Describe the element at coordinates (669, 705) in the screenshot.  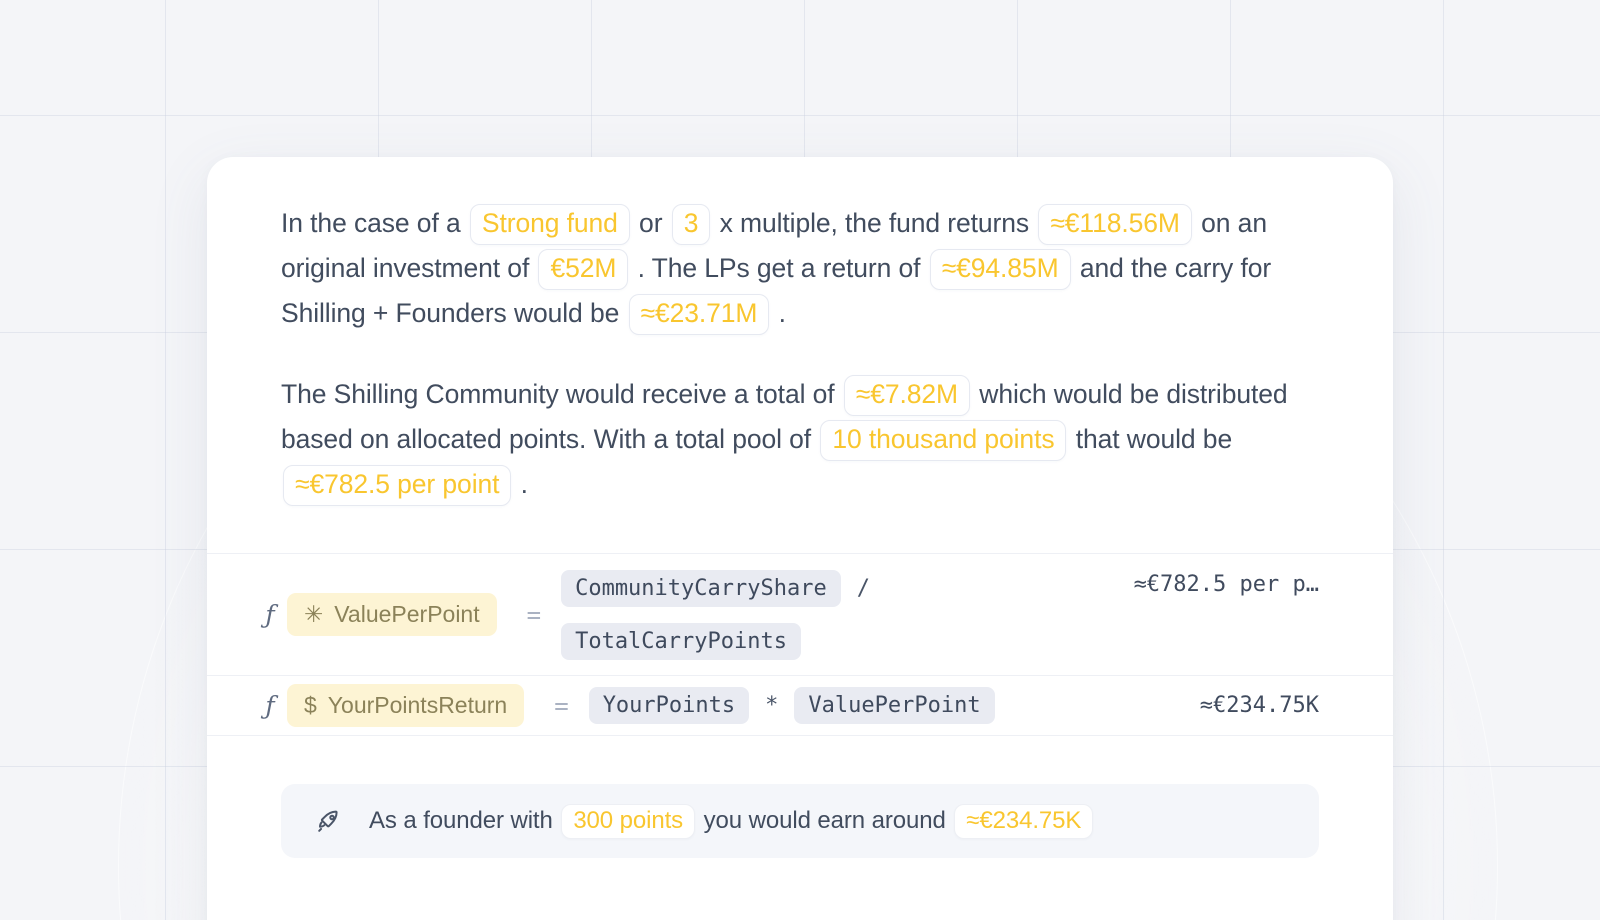
I see `expression-token: YourPoints` at that location.